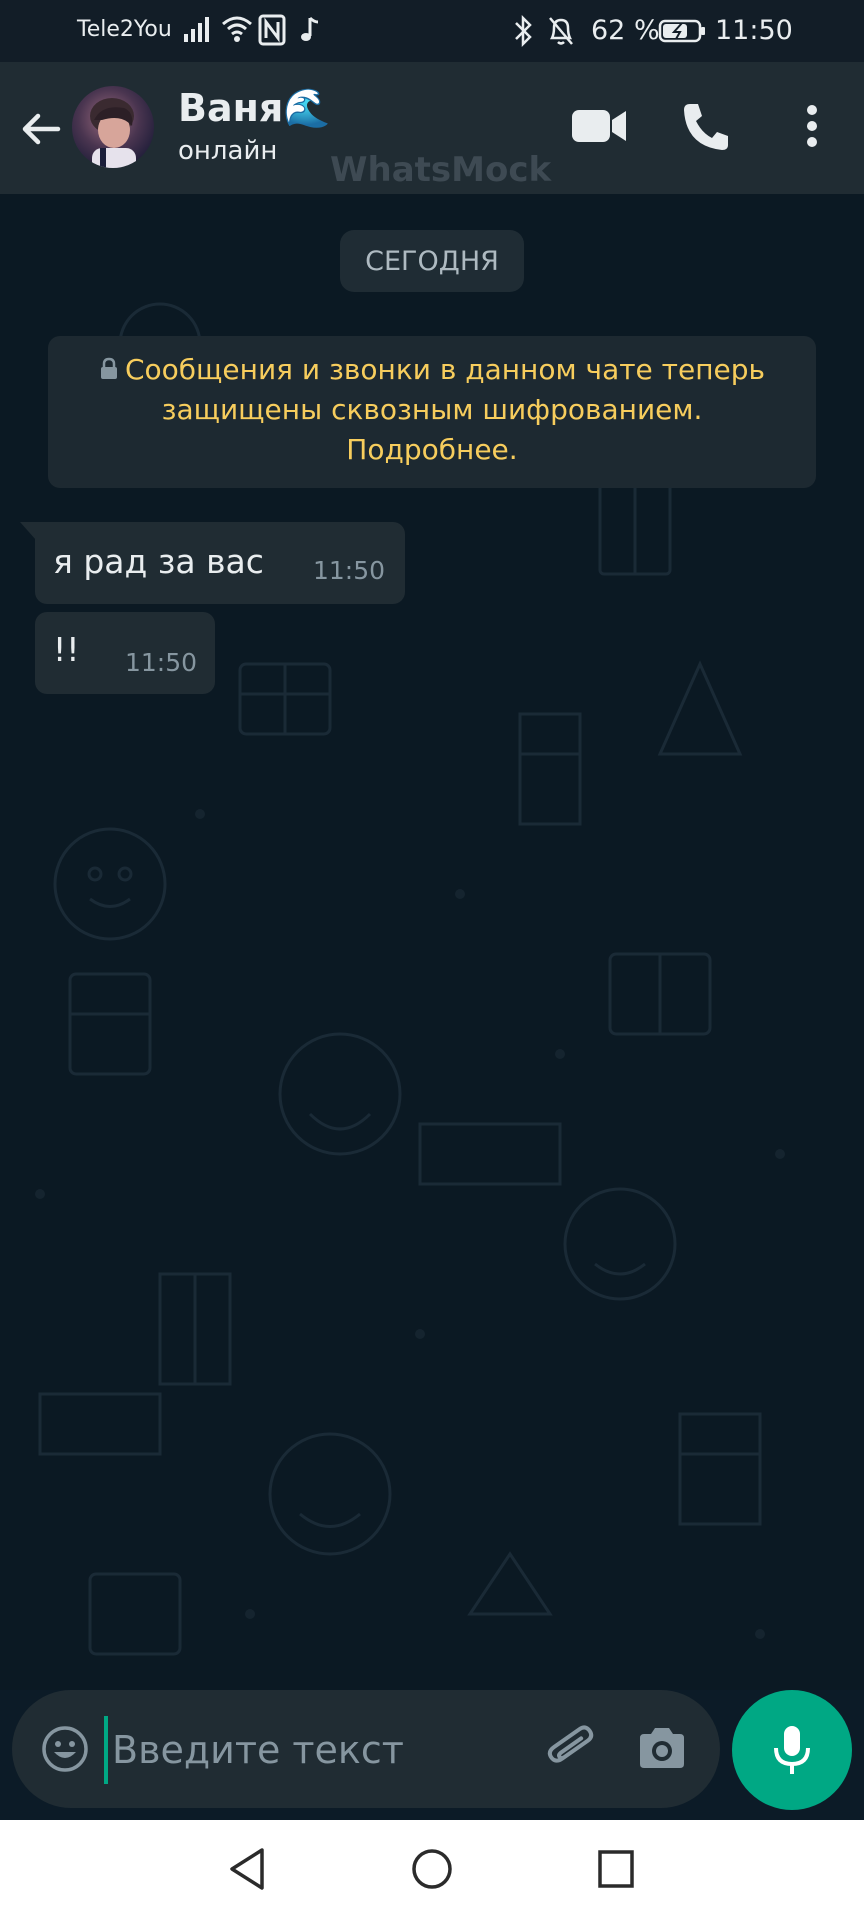  Describe the element at coordinates (705, 126) in the screenshot. I see `voice-call-icon` at that location.